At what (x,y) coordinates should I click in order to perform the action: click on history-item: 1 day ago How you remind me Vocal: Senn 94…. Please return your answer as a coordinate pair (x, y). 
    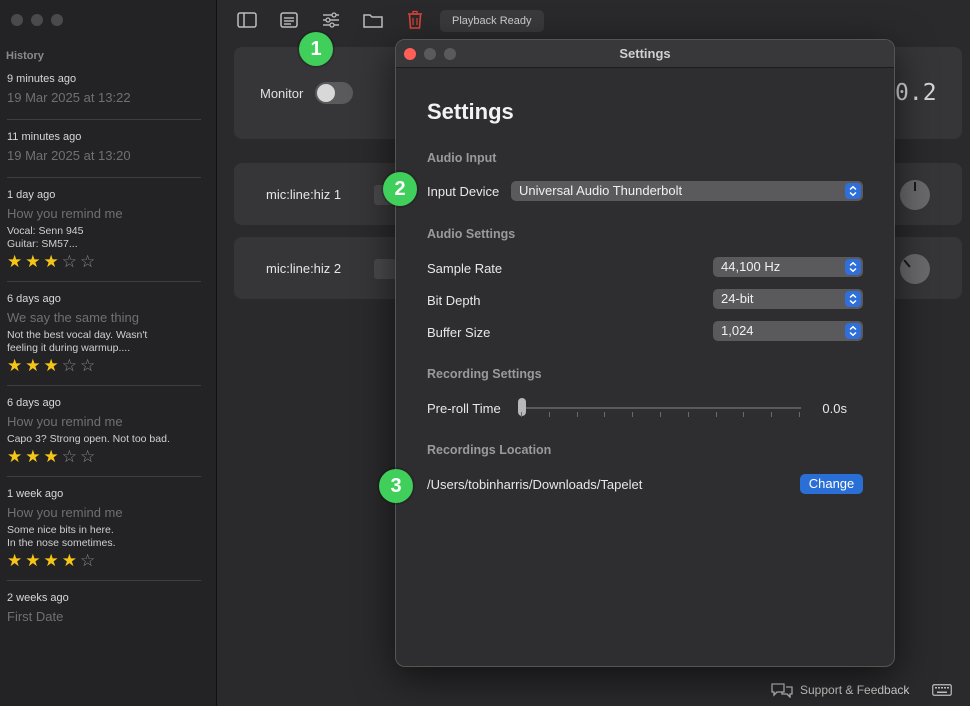
    Looking at the image, I should click on (108, 232).